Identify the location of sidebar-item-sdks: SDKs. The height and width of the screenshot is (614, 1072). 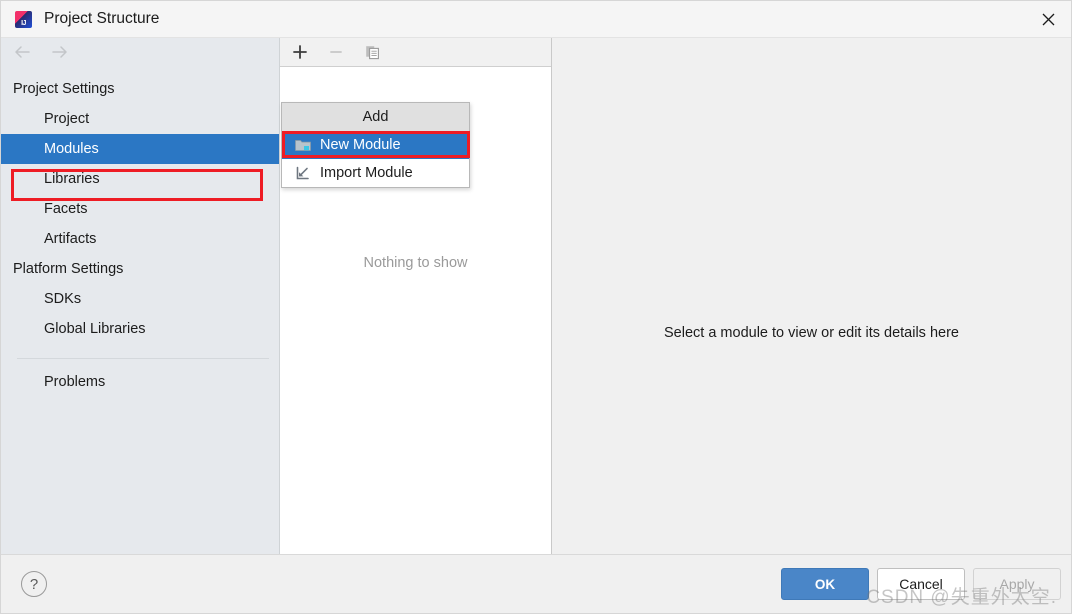
(140, 299).